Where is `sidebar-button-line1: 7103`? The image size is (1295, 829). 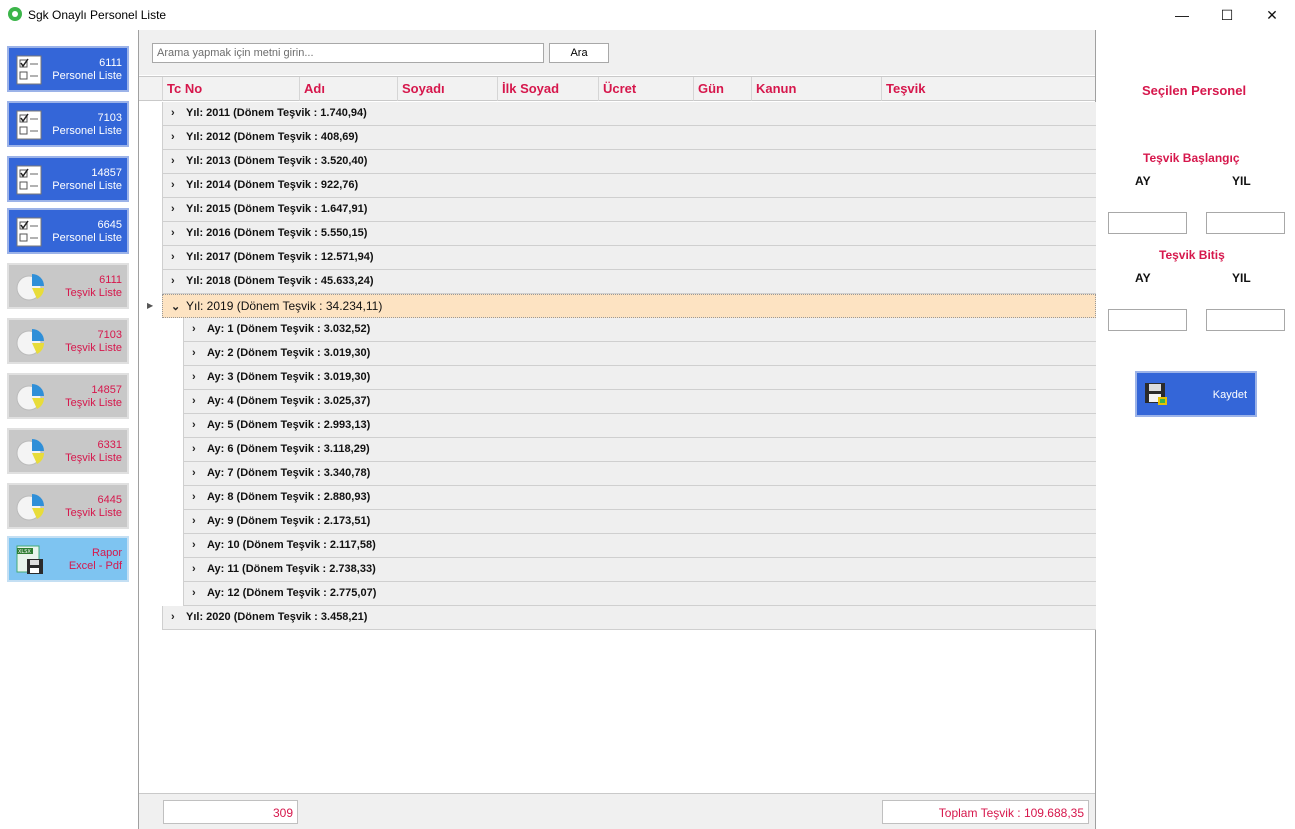 sidebar-button-line1: 7103 is located at coordinates (109, 118).